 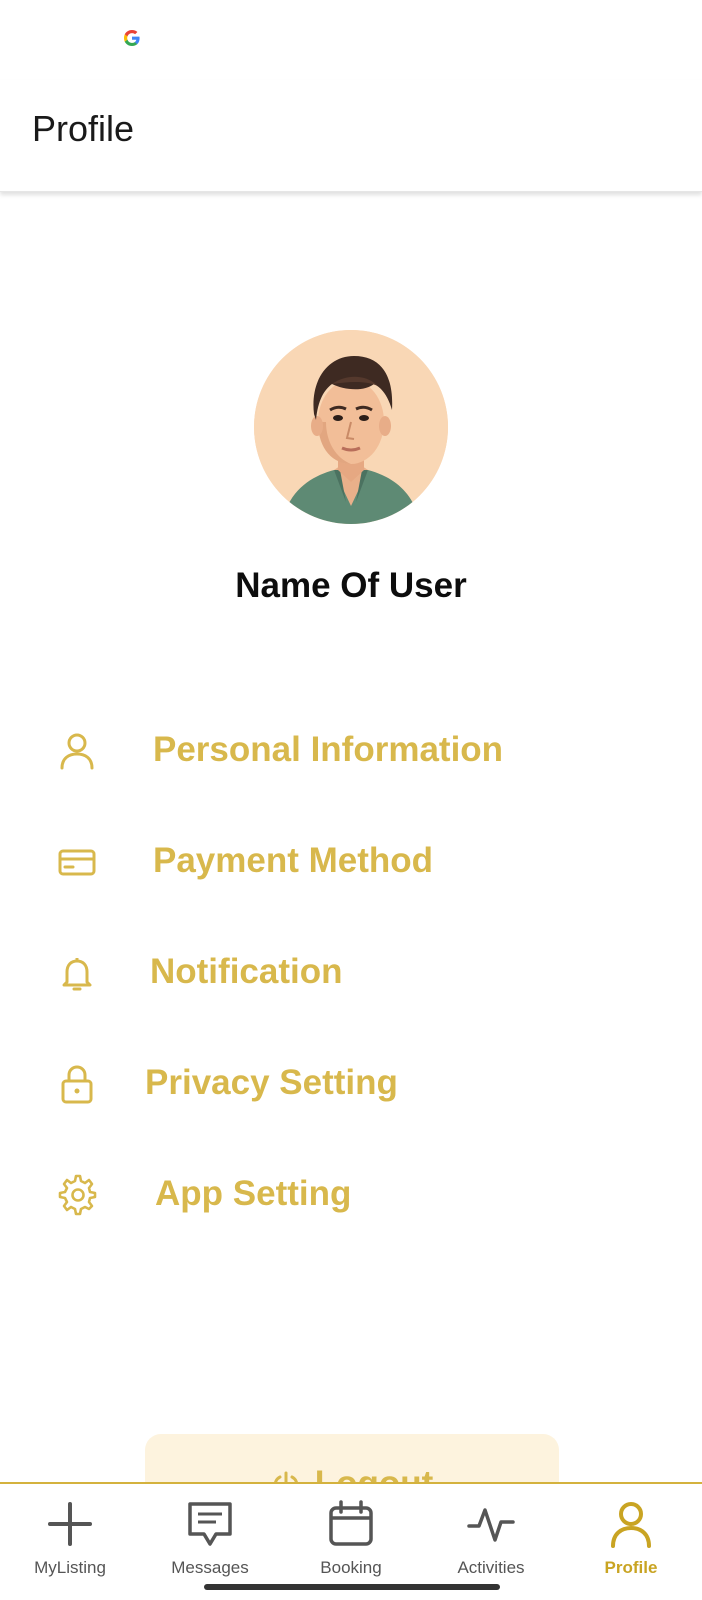 I want to click on status-bar, so click(x=351, y=40).